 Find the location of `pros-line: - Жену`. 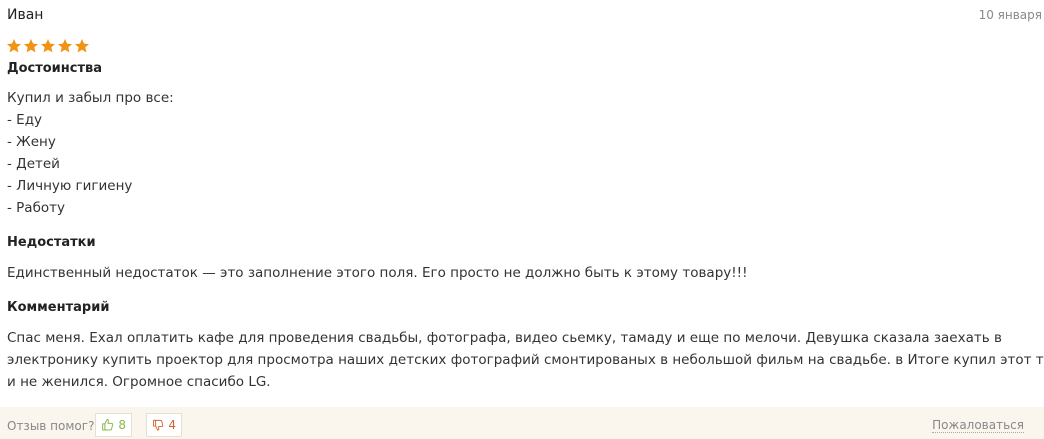

pros-line: - Жену is located at coordinates (31, 142).